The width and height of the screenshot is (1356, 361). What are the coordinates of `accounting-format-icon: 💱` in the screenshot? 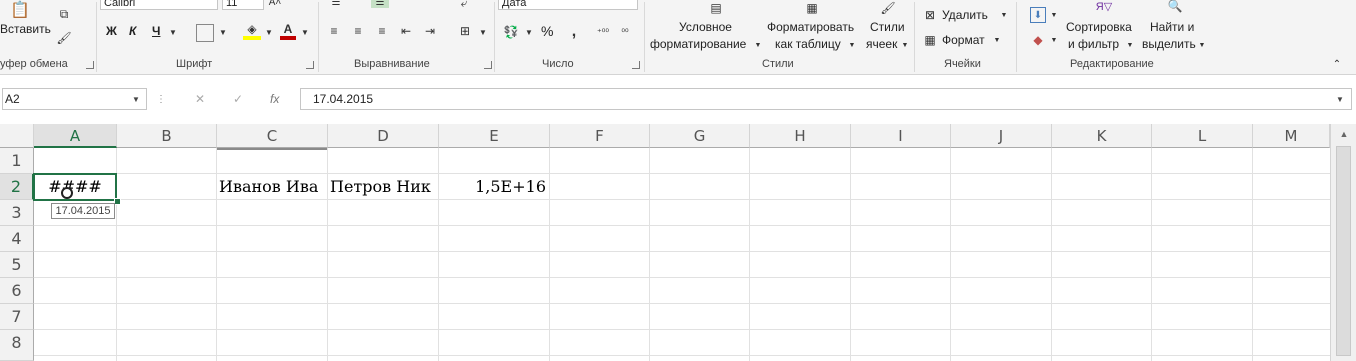 It's located at (511, 32).